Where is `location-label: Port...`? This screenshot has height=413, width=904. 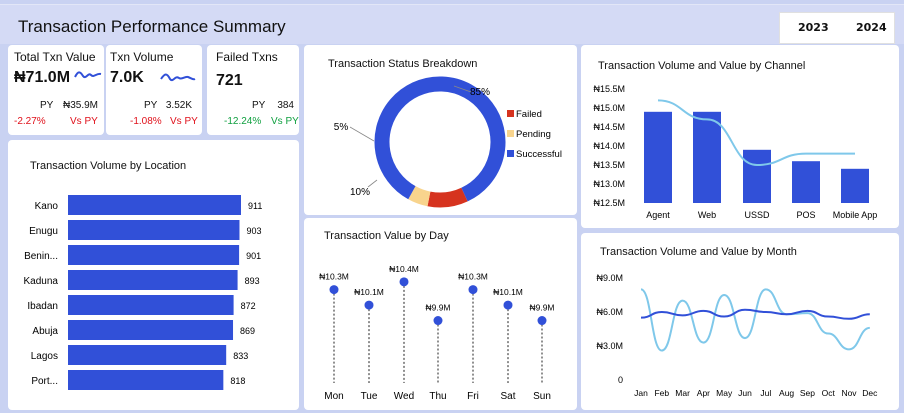
location-label: Port... is located at coordinates (44, 381).